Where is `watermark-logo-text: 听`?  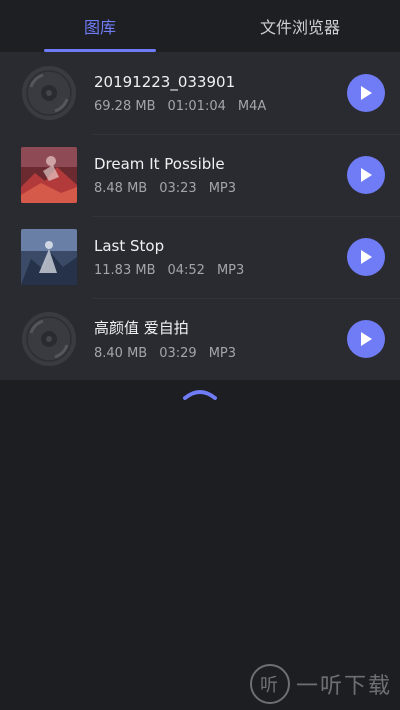 watermark-logo-text: 听 is located at coordinates (269, 685).